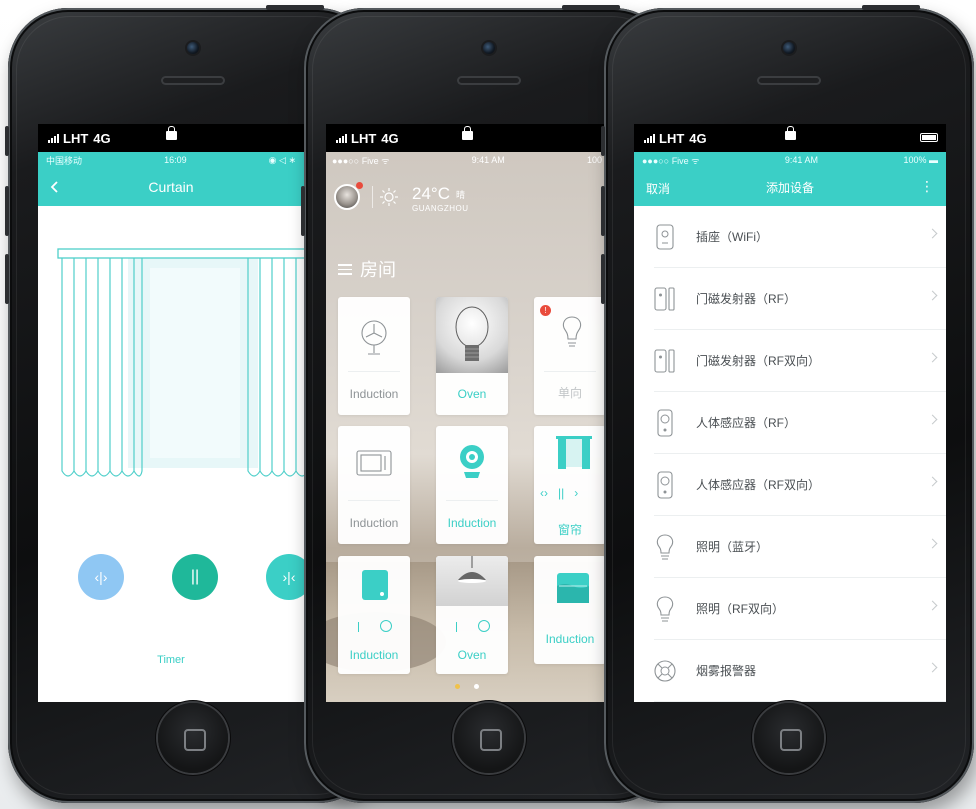 The image size is (976, 809). What do you see at coordinates (658, 188) in the screenshot?
I see `cancel-button: 取消` at bounding box center [658, 188].